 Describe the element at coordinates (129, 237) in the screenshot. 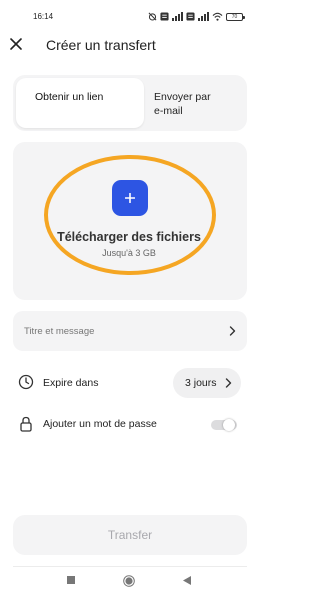

I see `upload-title: Télécharger des fichiers` at that location.